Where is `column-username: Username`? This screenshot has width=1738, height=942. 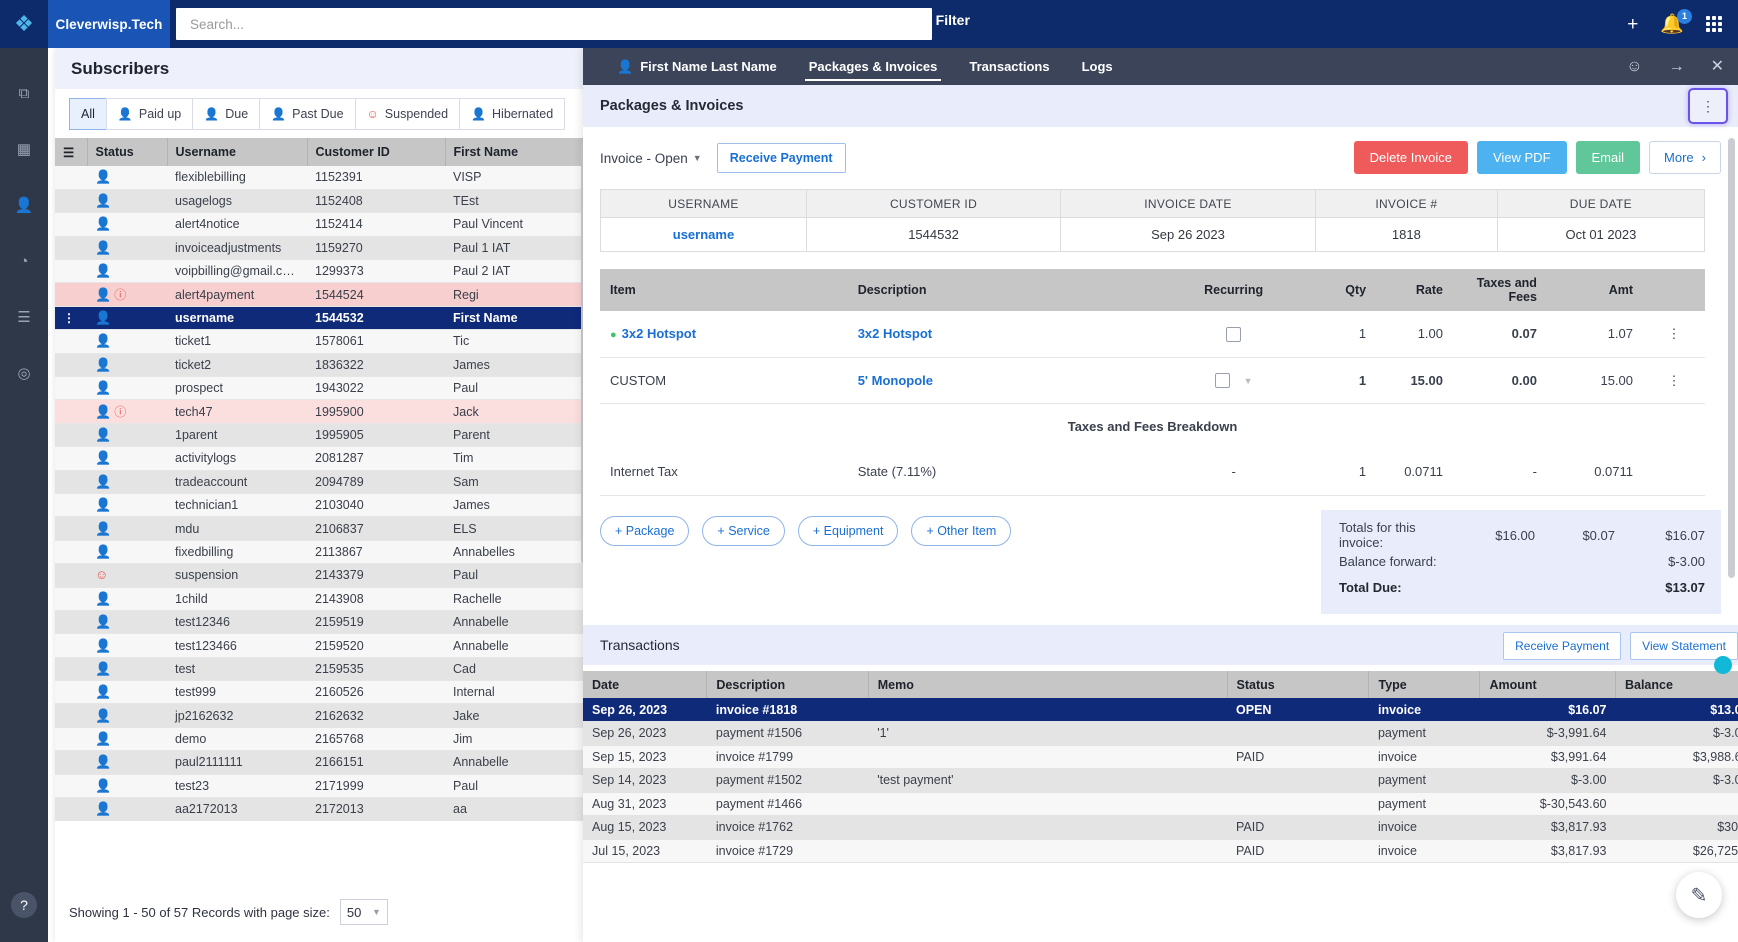 column-username: Username is located at coordinates (237, 152).